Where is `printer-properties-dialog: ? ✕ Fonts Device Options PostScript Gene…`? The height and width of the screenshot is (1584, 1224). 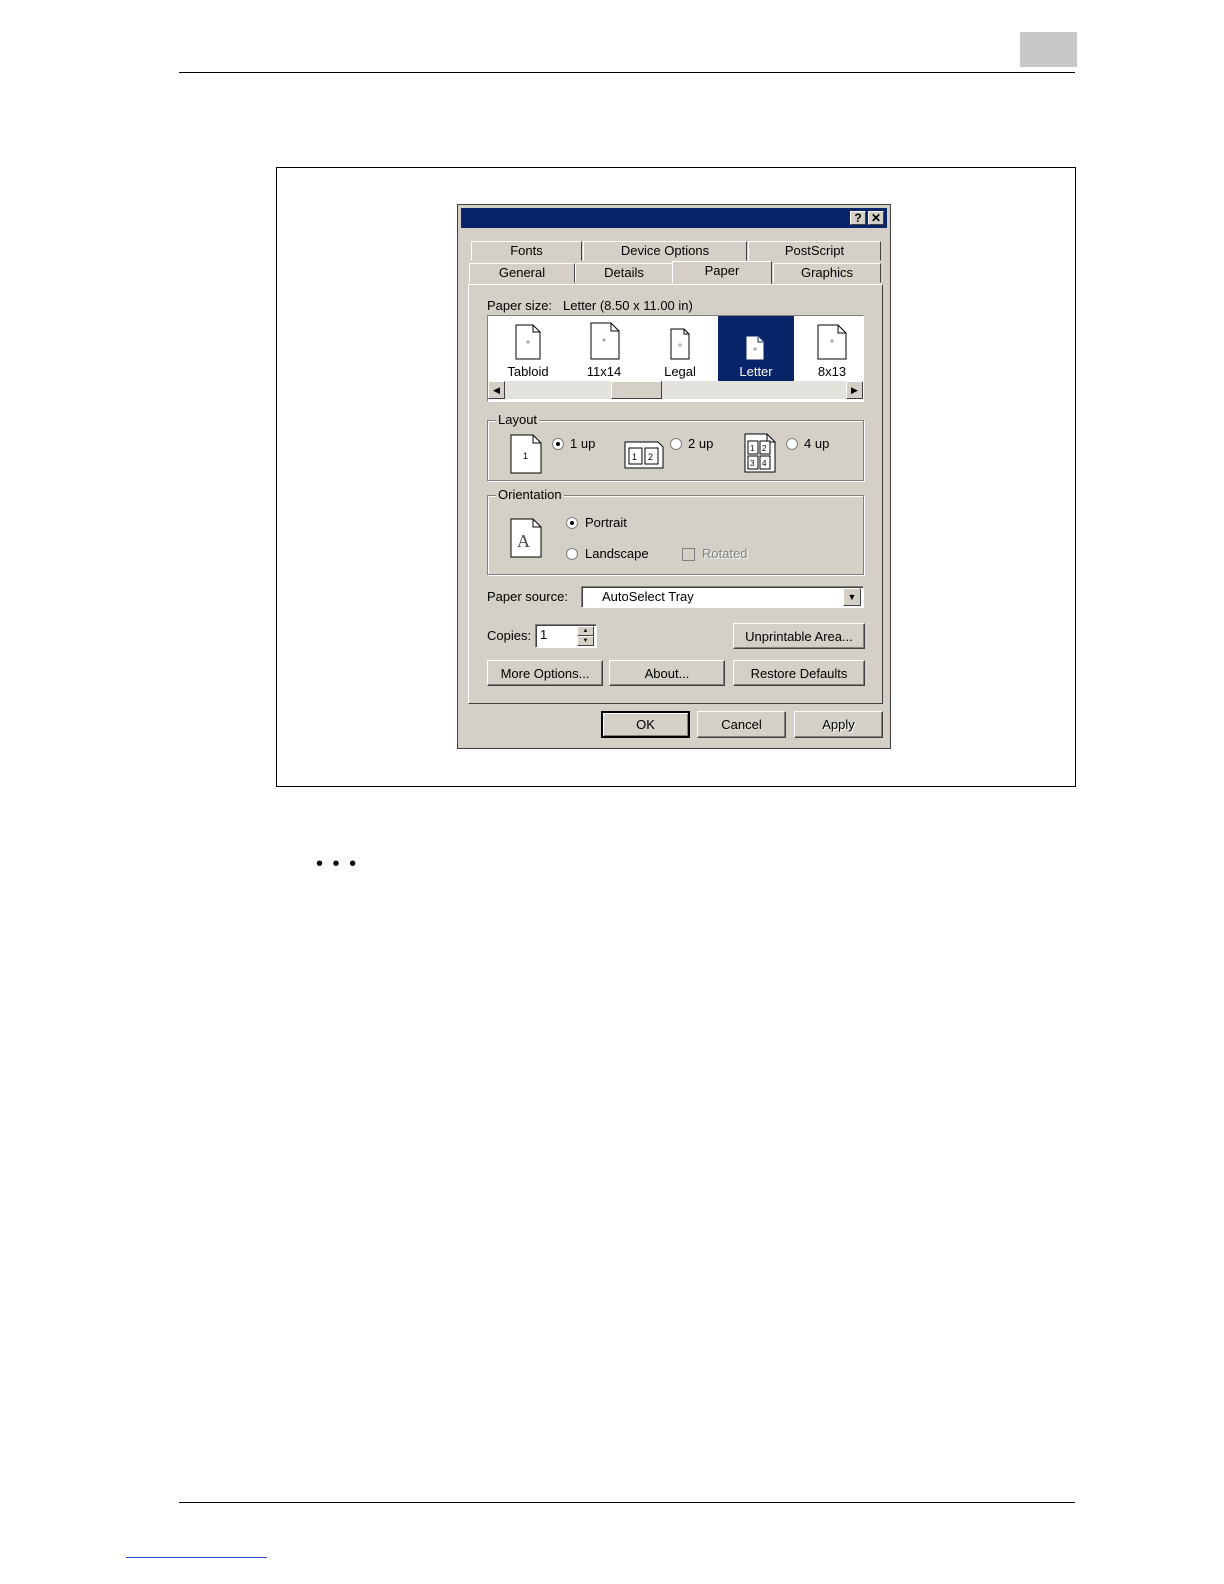
printer-properties-dialog: ? ✕ Fonts Device Options PostScript Gene… is located at coordinates (674, 476).